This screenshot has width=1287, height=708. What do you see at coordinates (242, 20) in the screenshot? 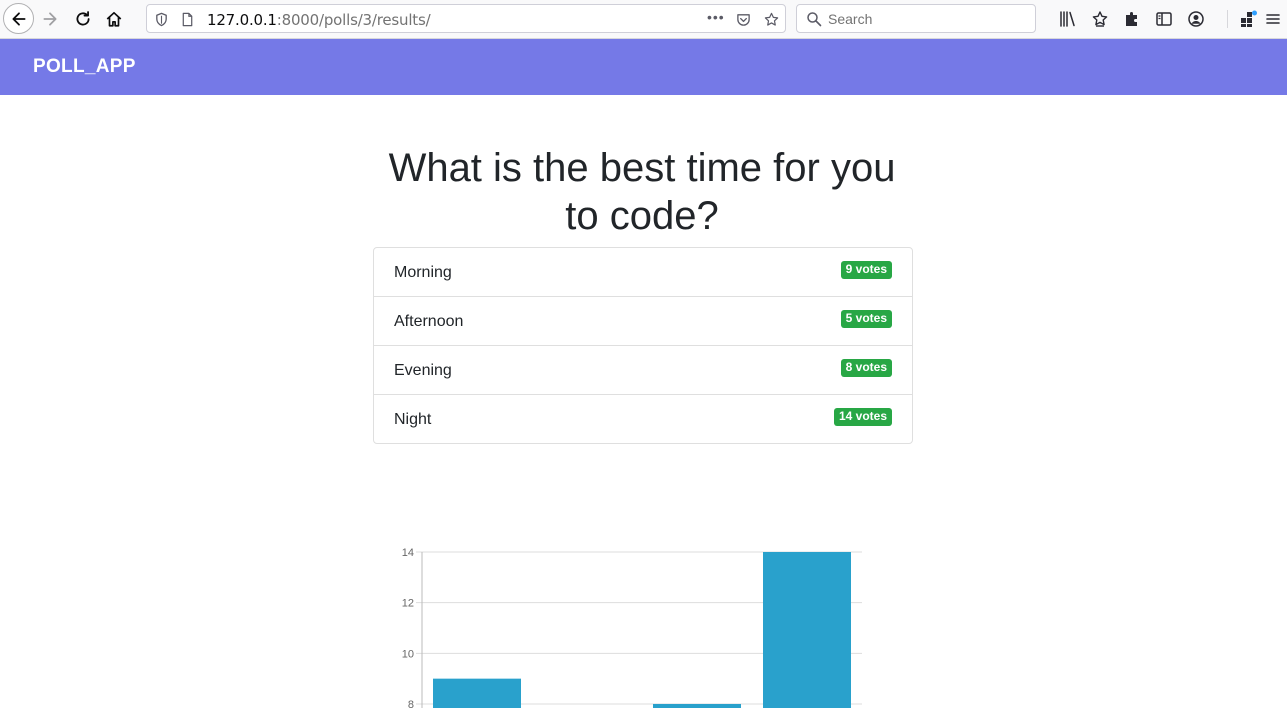
I see `url-host: 127.0.0.1` at bounding box center [242, 20].